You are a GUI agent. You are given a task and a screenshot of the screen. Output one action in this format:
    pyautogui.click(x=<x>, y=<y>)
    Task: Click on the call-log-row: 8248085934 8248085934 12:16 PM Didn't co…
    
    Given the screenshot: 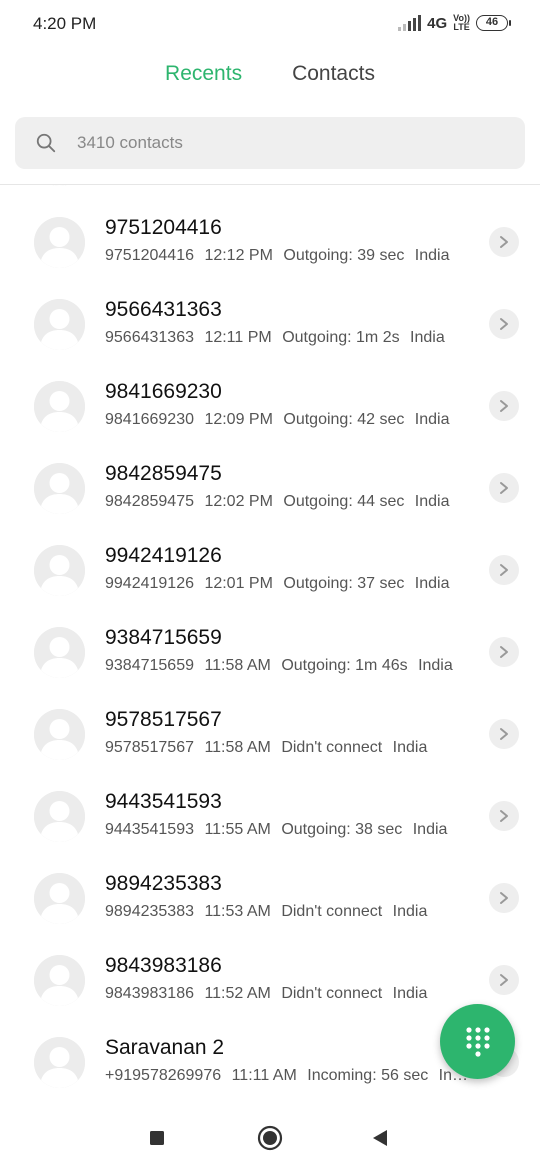 What is the action you would take?
    pyautogui.click(x=270, y=193)
    